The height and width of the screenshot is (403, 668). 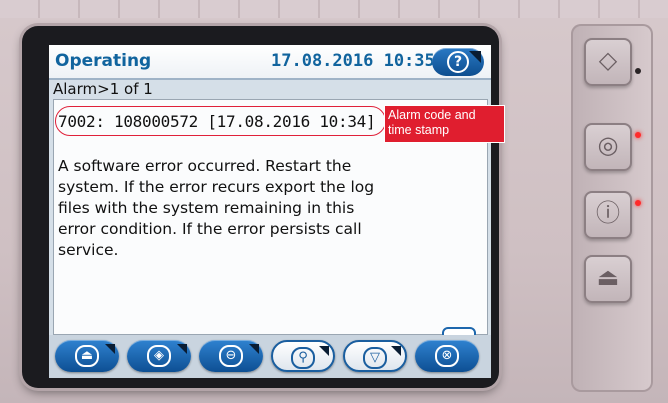 I want to click on stop-hardware-button: ◎, so click(x=608, y=147).